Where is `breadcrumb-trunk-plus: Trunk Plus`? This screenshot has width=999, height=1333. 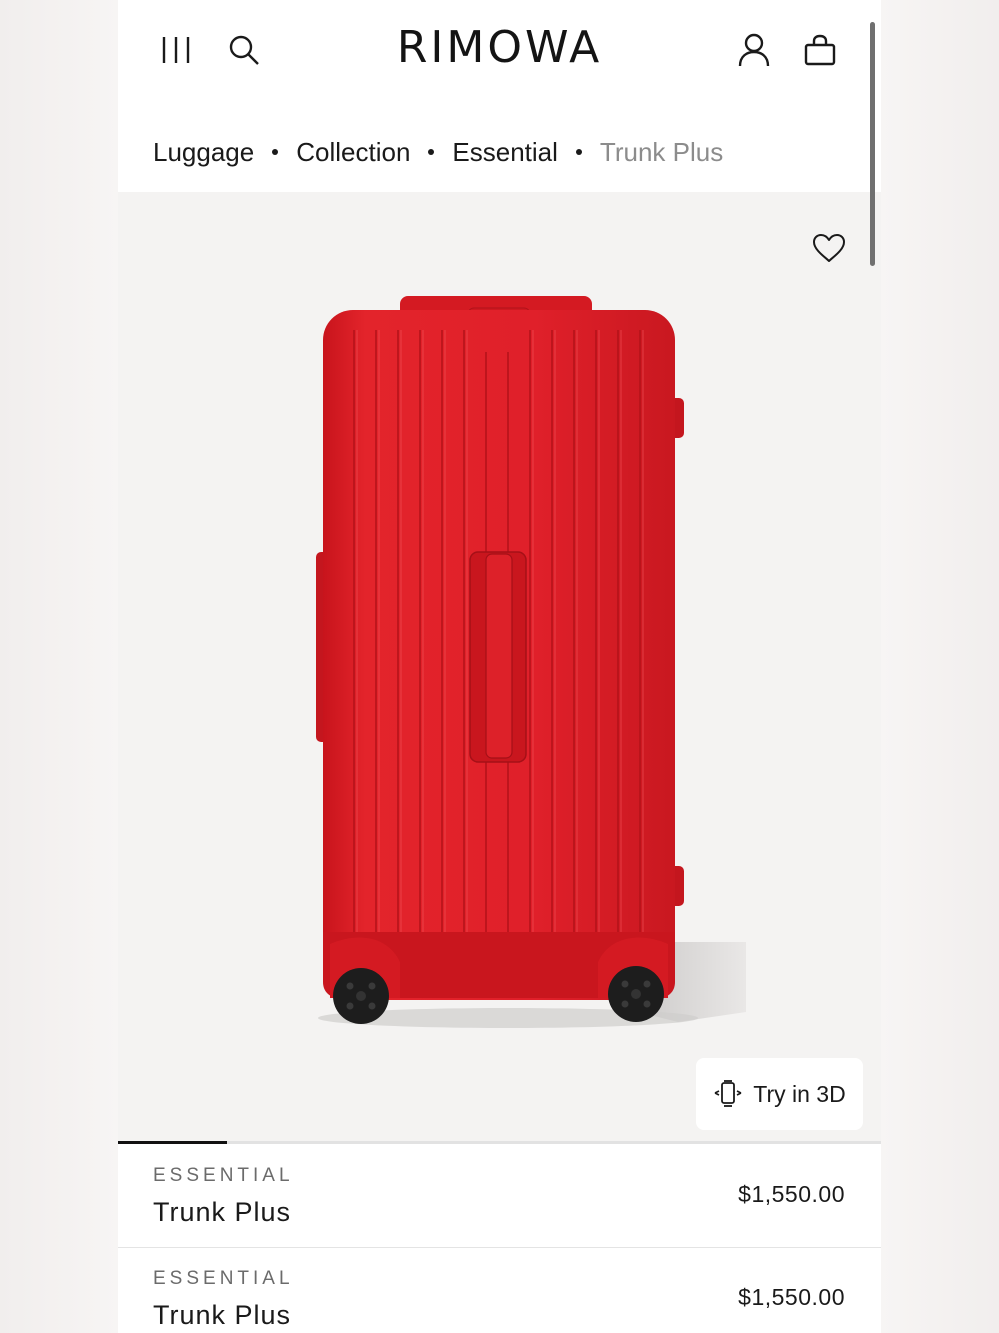
breadcrumb-trunk-plus: Trunk Plus is located at coordinates (661, 151).